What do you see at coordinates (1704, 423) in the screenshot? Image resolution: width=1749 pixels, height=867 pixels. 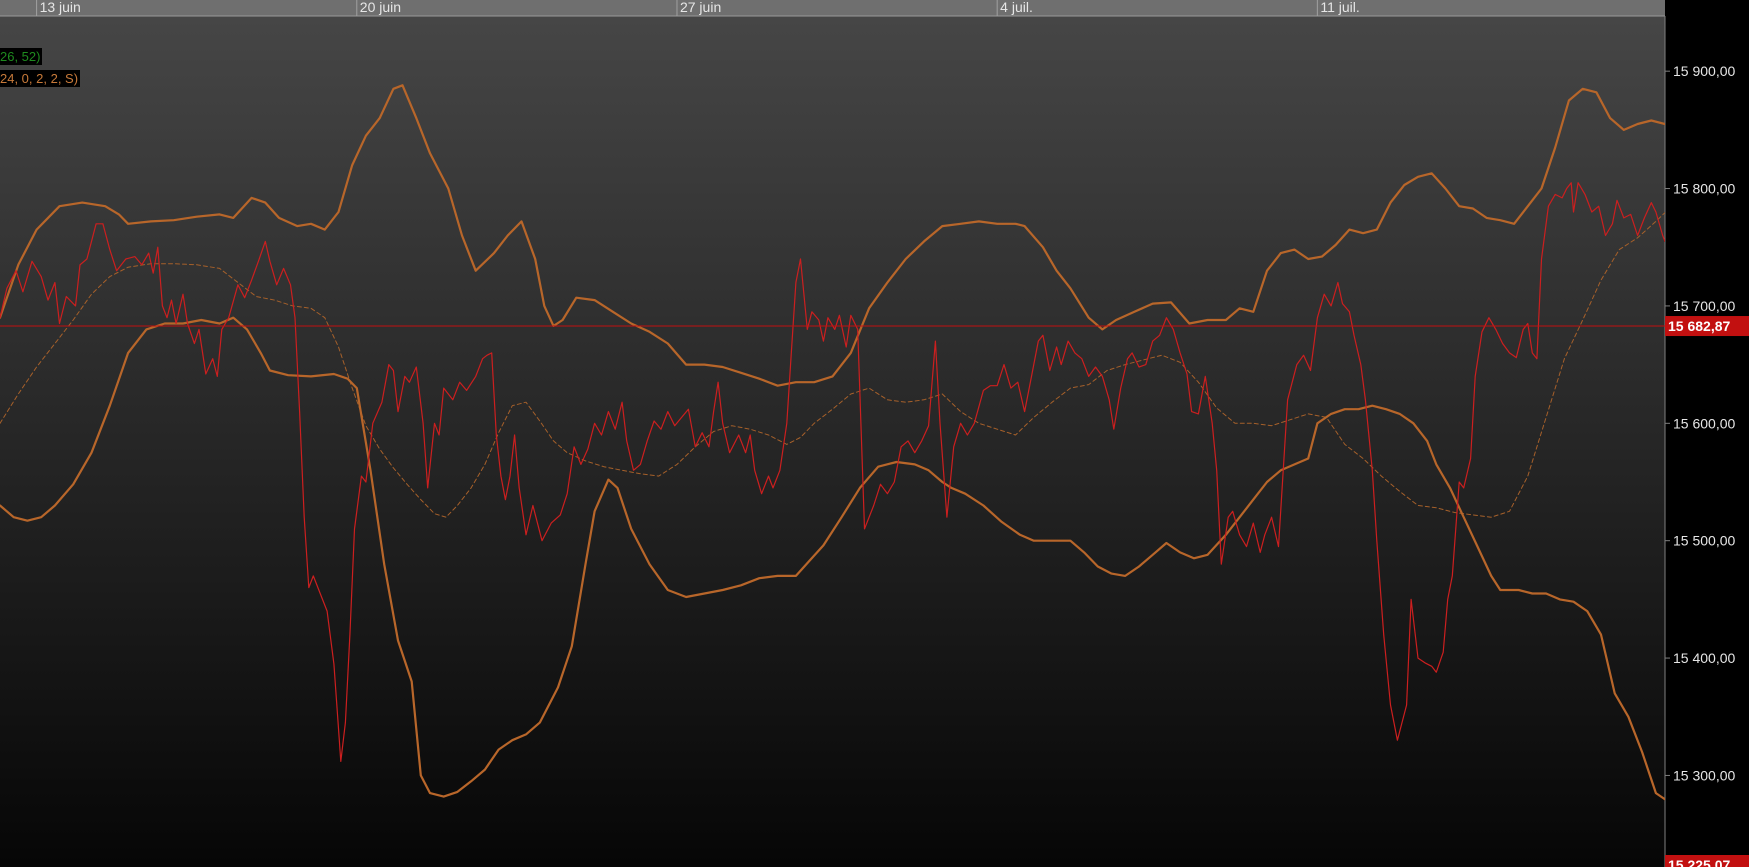 I see `price-tick-label-3: 15 600,00` at bounding box center [1704, 423].